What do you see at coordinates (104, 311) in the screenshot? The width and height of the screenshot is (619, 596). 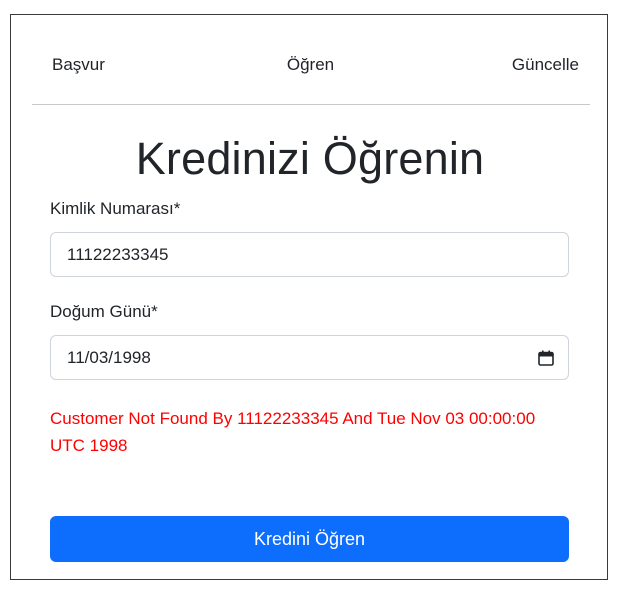 I see `birth-date-label: Doğum Günü*` at bounding box center [104, 311].